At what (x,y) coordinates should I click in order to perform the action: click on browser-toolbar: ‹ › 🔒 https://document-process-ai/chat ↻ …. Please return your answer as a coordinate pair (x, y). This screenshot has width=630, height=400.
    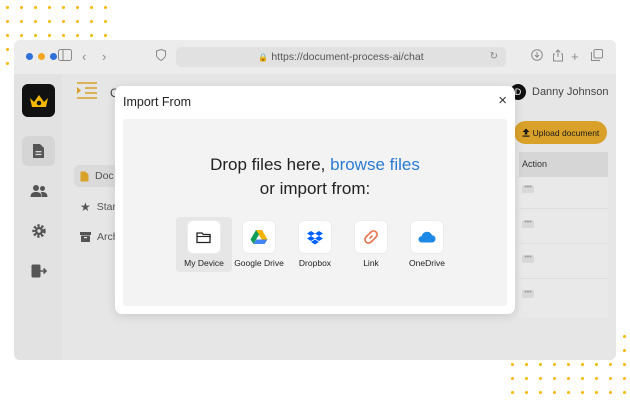
    Looking at the image, I should click on (315, 57).